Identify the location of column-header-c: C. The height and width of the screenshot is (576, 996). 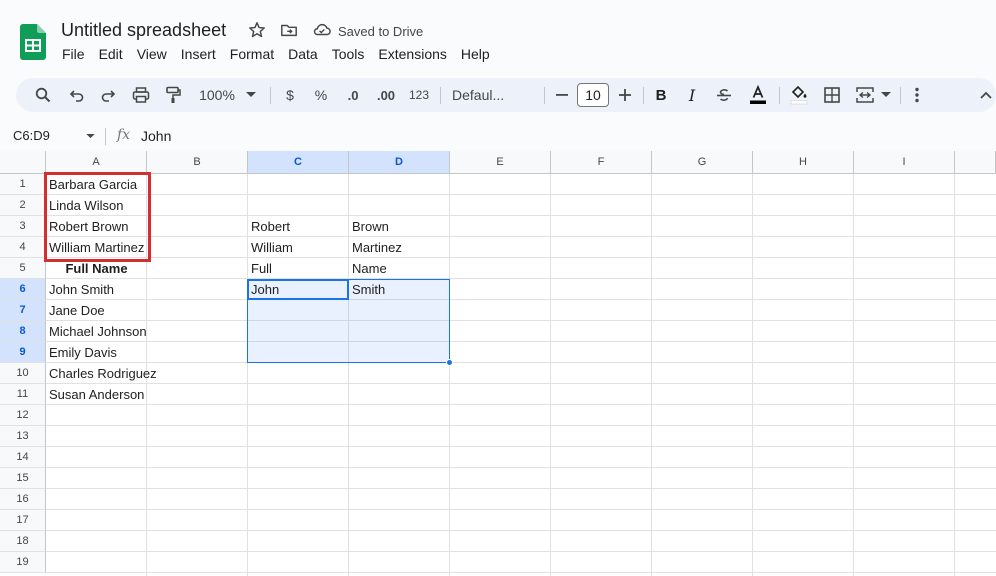
(298, 162).